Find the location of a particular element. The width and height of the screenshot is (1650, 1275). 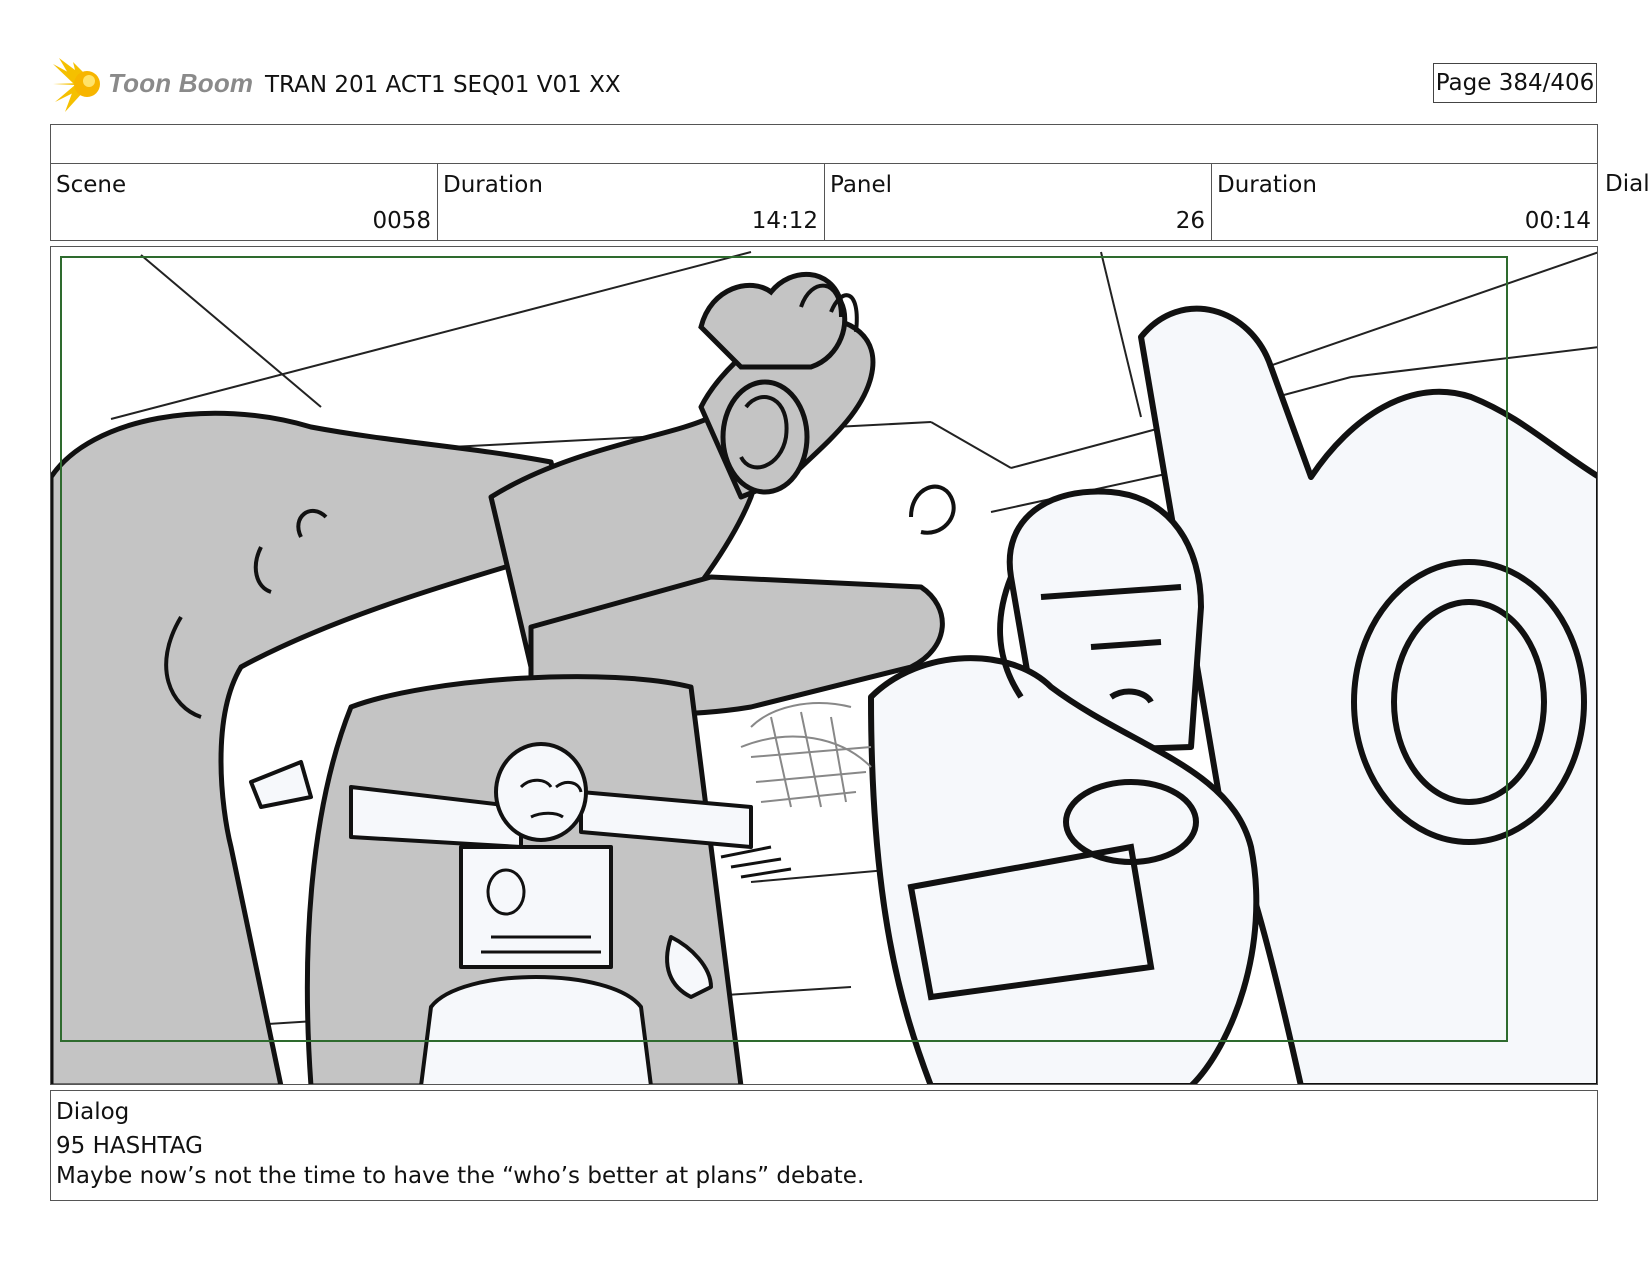

starburst-icon is located at coordinates (76, 85).